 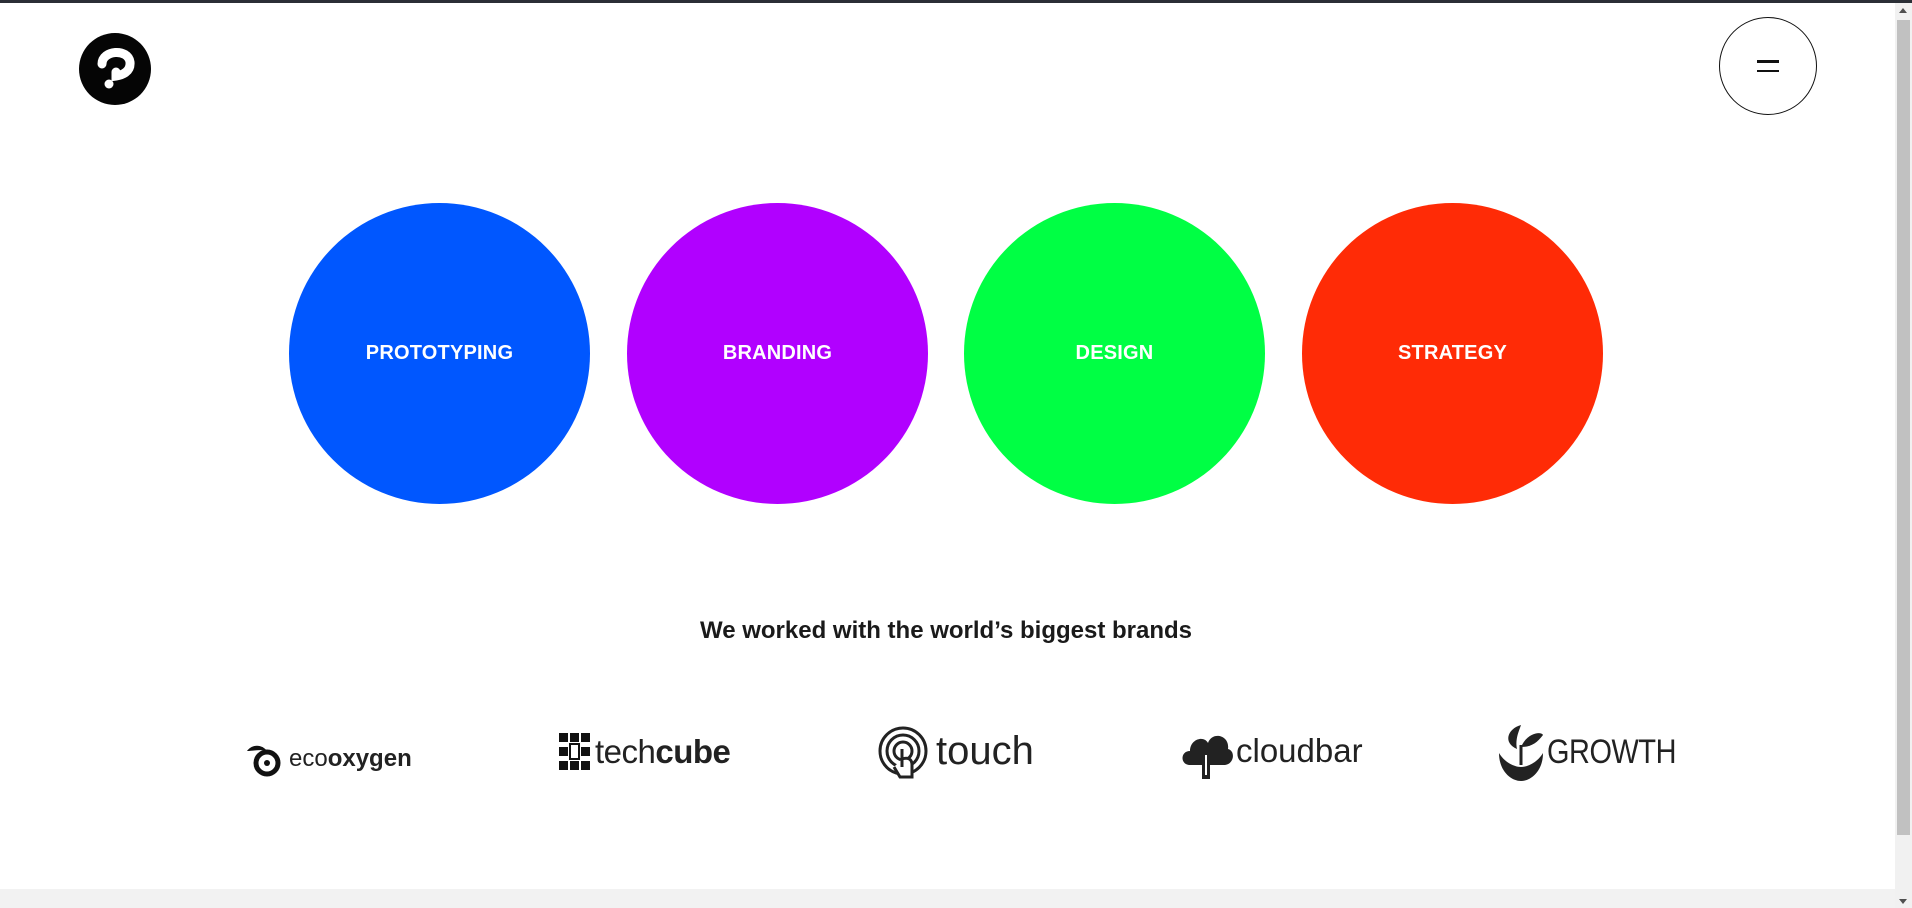 I want to click on fingerprint-touch-icon, so click(x=905, y=751).